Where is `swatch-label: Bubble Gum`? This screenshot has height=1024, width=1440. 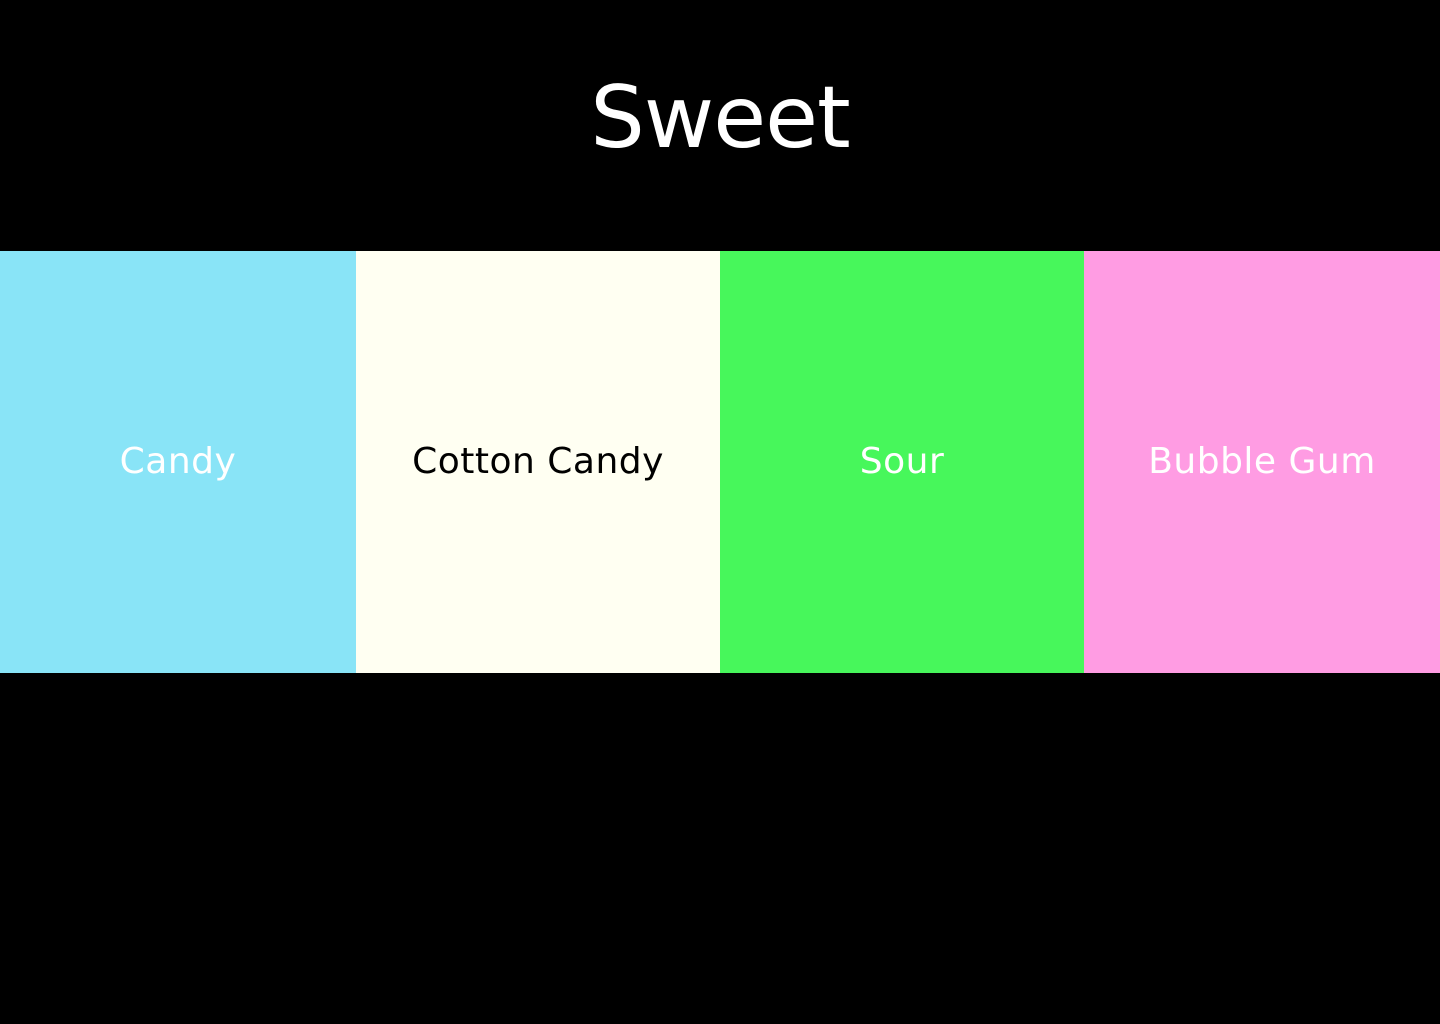 swatch-label: Bubble Gum is located at coordinates (1262, 461).